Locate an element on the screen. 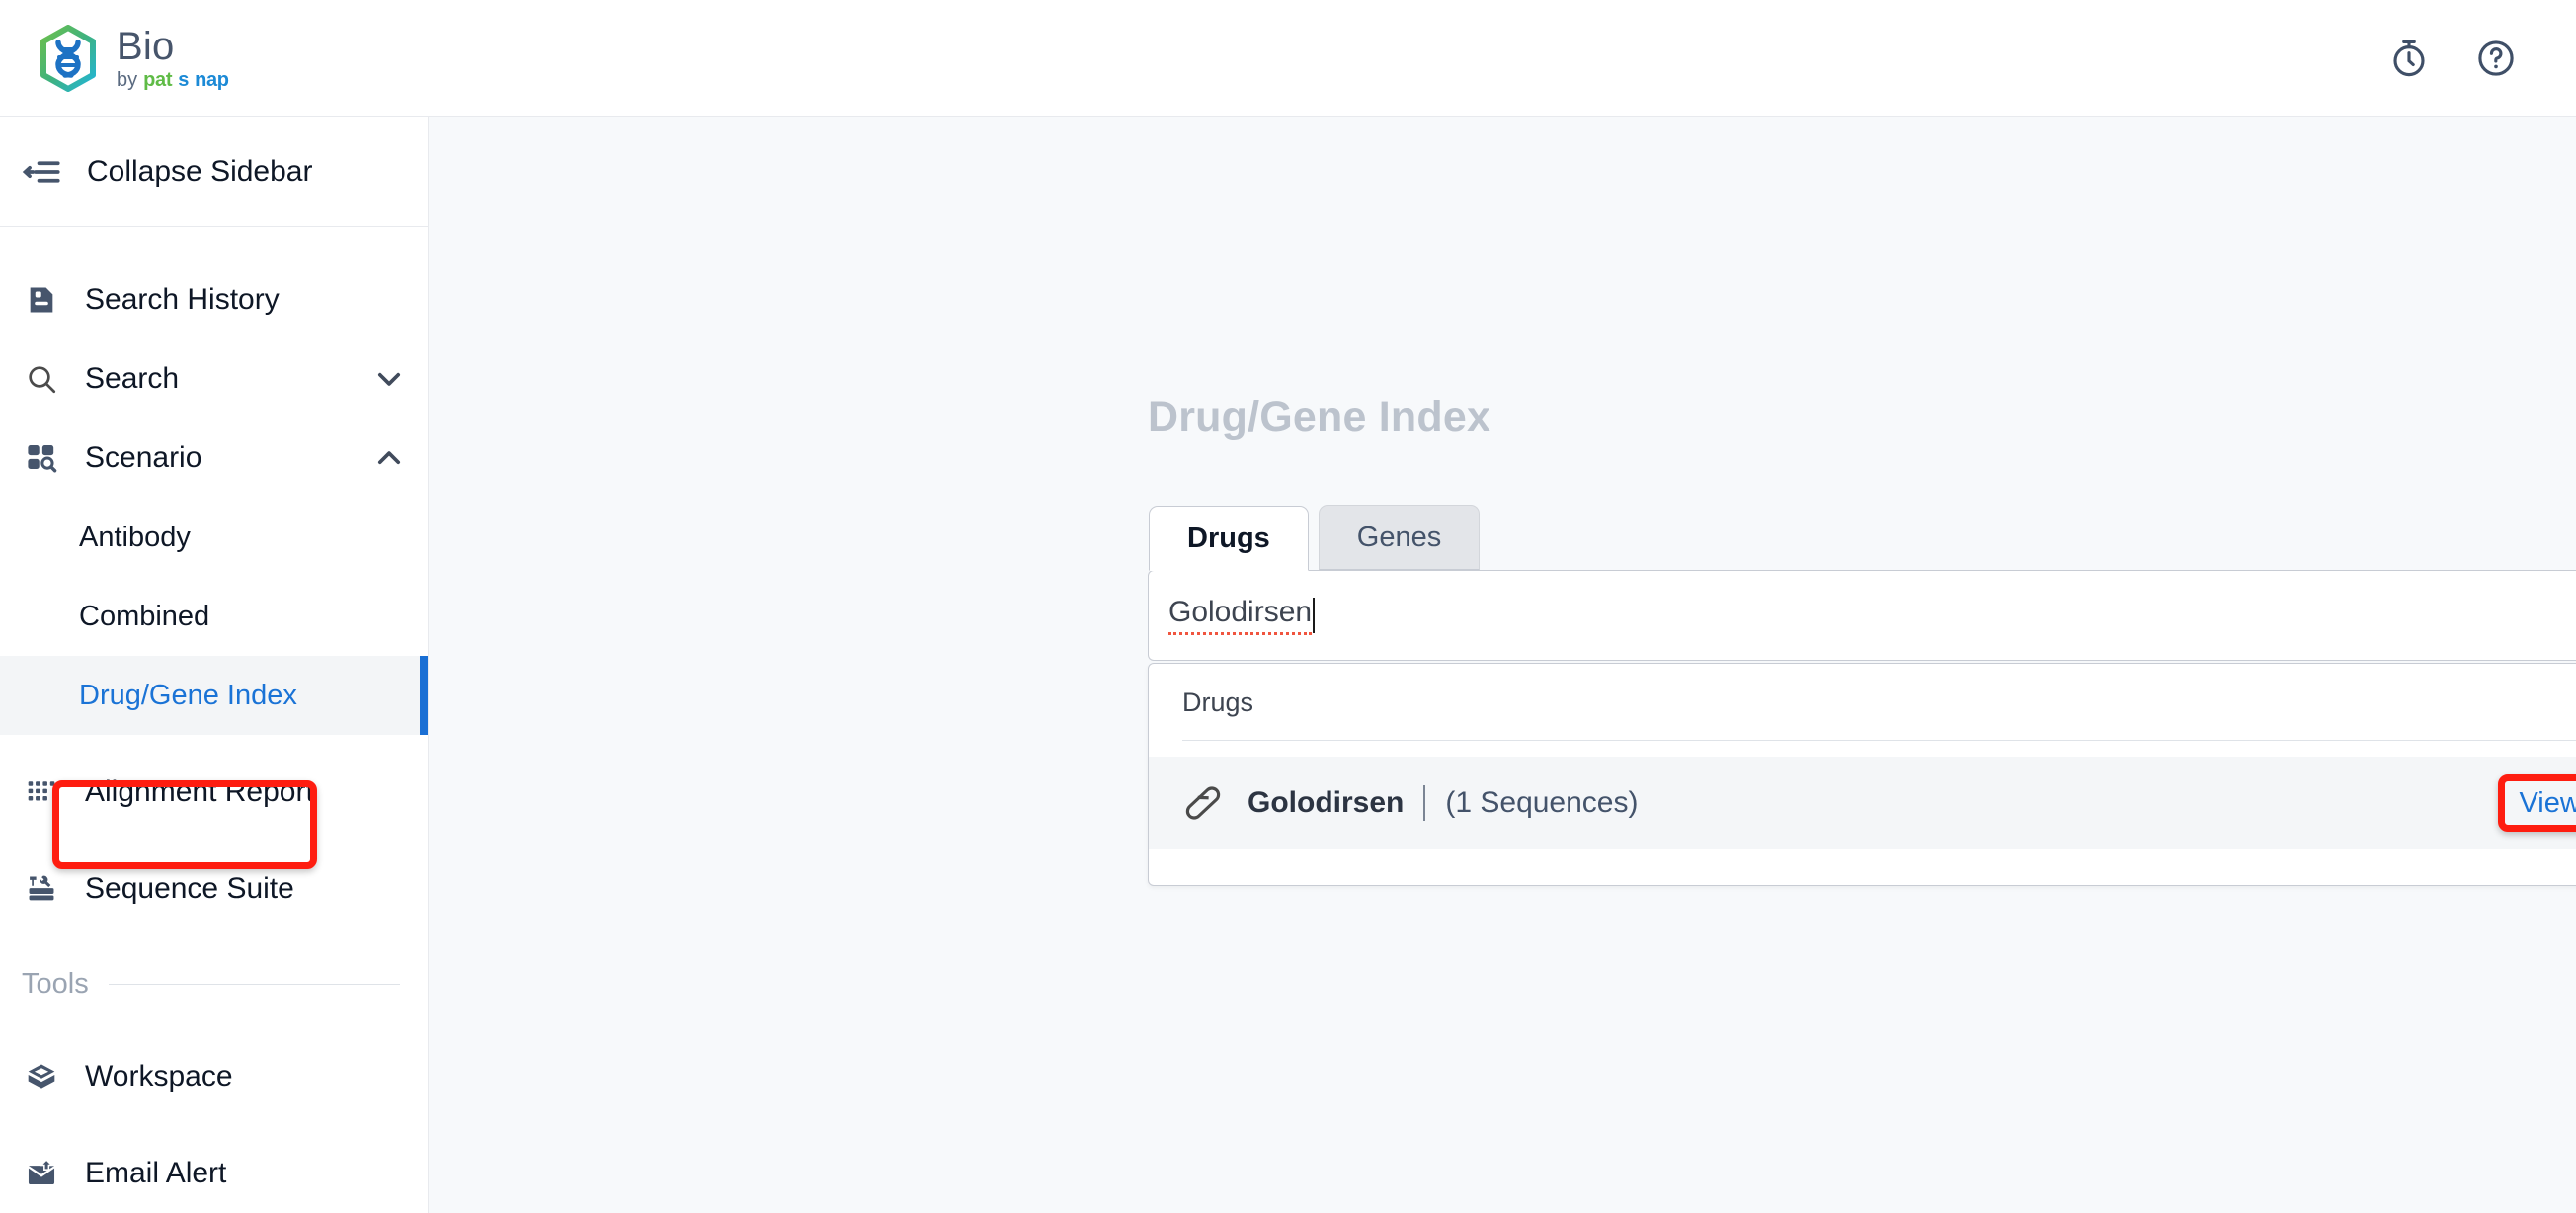 This screenshot has width=2576, height=1213. result-sequence-count: (1 Sequences) is located at coordinates (1542, 803).